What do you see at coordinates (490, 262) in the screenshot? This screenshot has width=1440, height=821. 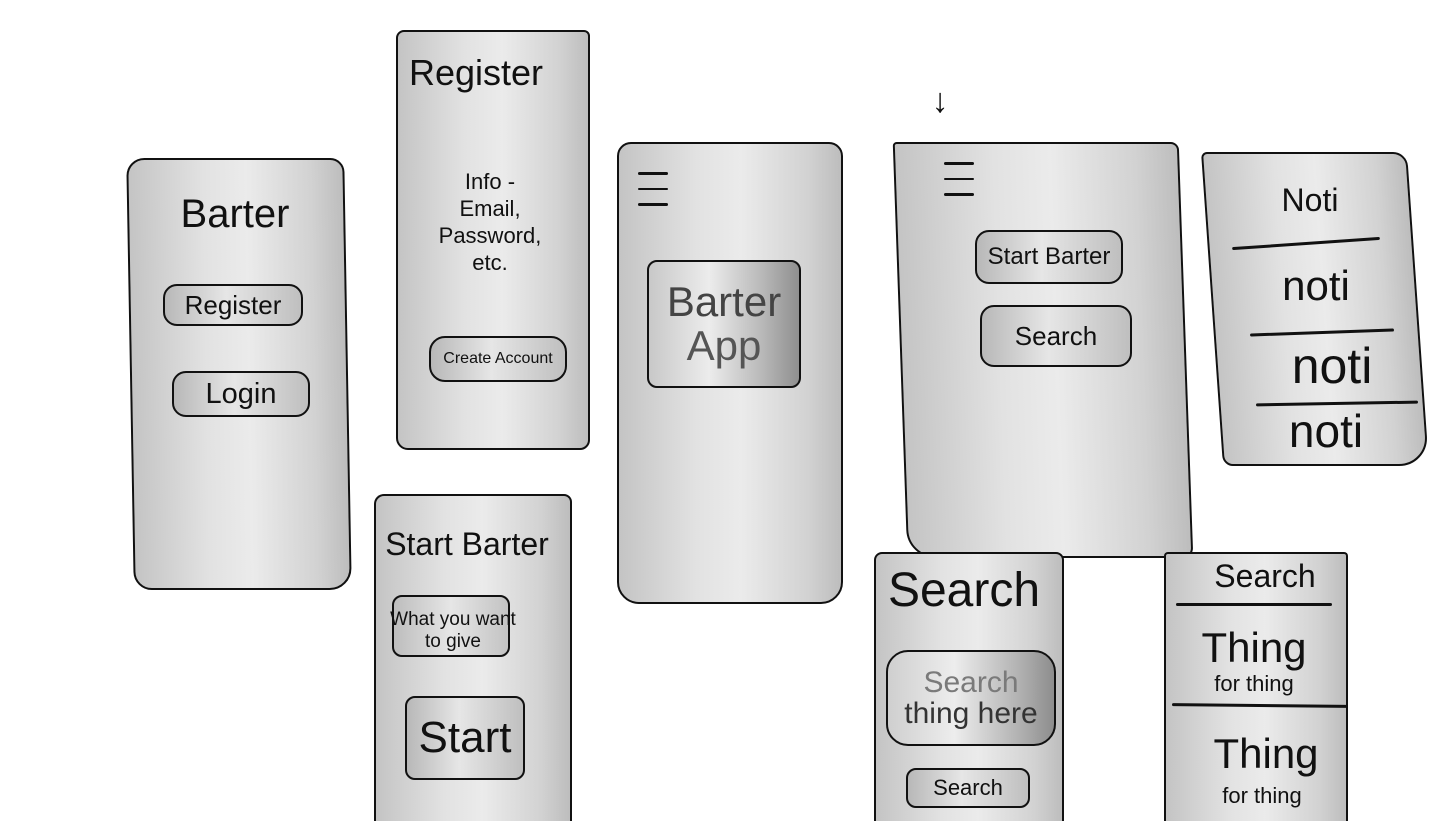 I see `register-info-line-4: etc.` at bounding box center [490, 262].